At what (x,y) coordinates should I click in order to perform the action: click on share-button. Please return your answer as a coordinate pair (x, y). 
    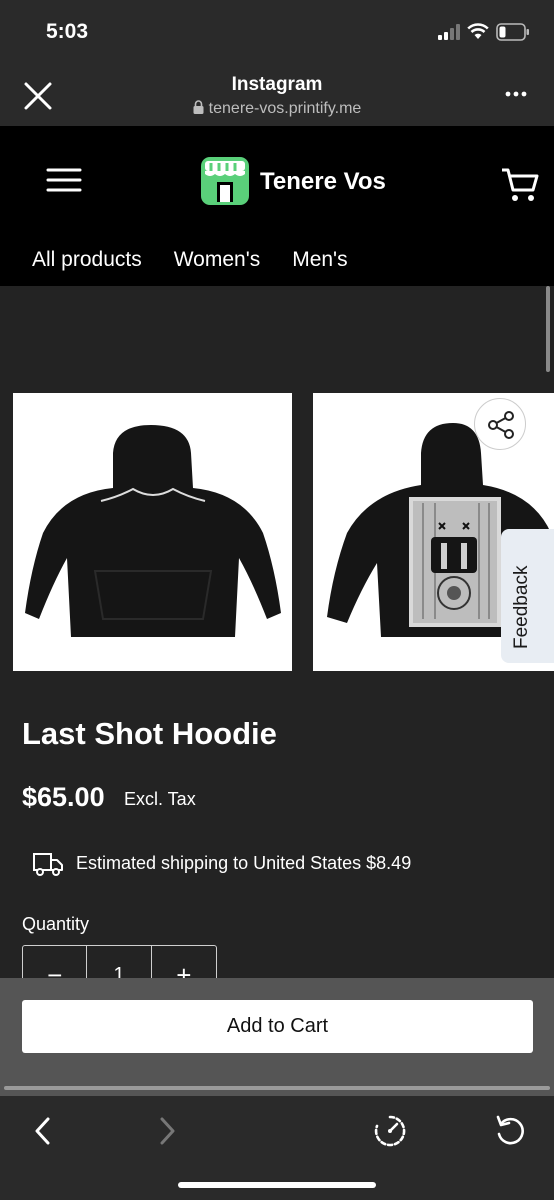
    Looking at the image, I should click on (500, 424).